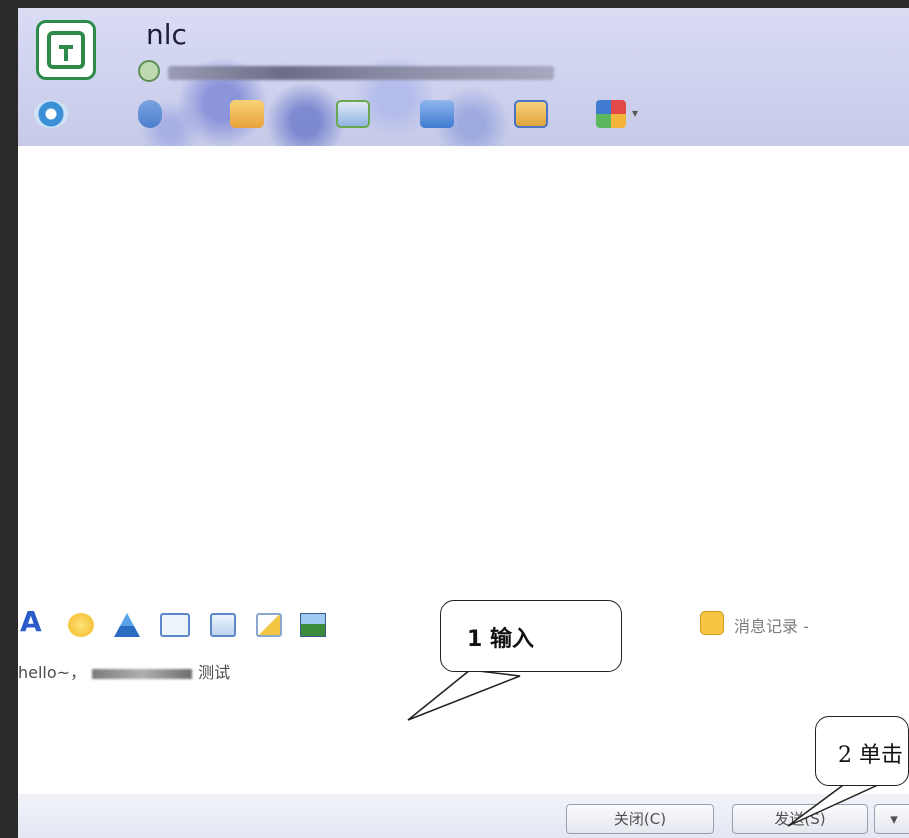  I want to click on input-text-end: 测试, so click(214, 672).